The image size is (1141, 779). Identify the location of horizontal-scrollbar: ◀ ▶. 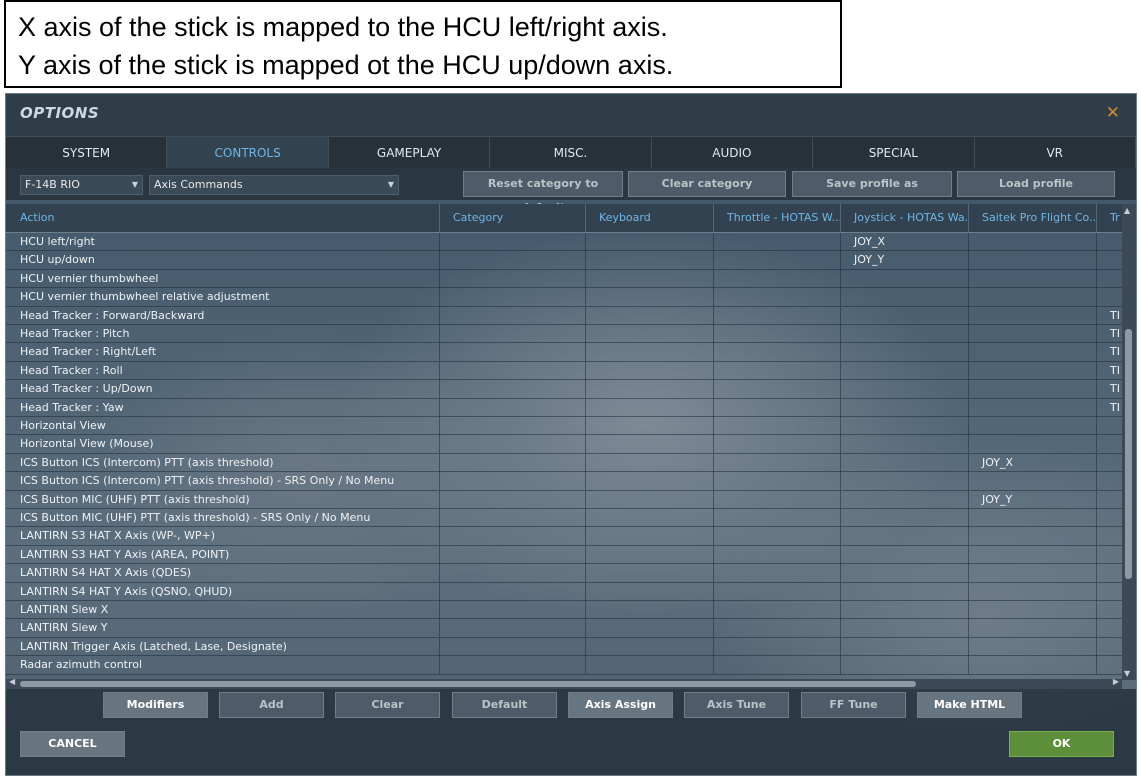
(564, 683).